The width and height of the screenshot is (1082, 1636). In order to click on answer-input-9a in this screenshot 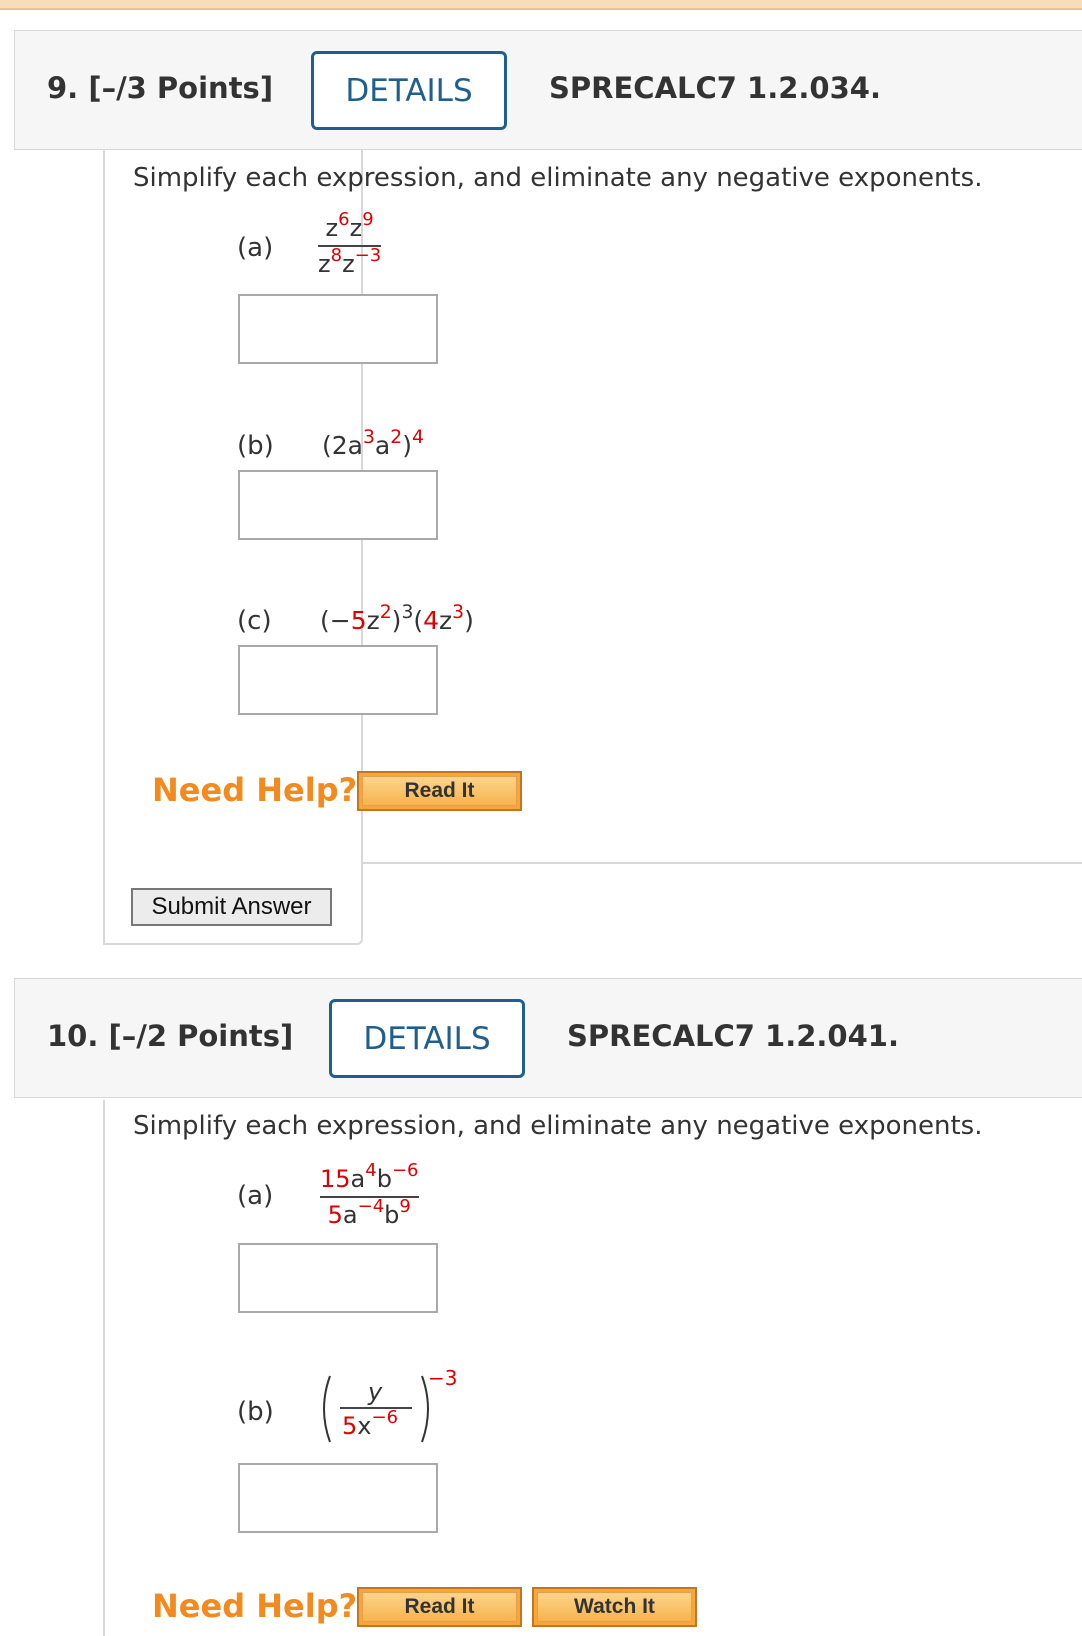, I will do `click(338, 329)`.